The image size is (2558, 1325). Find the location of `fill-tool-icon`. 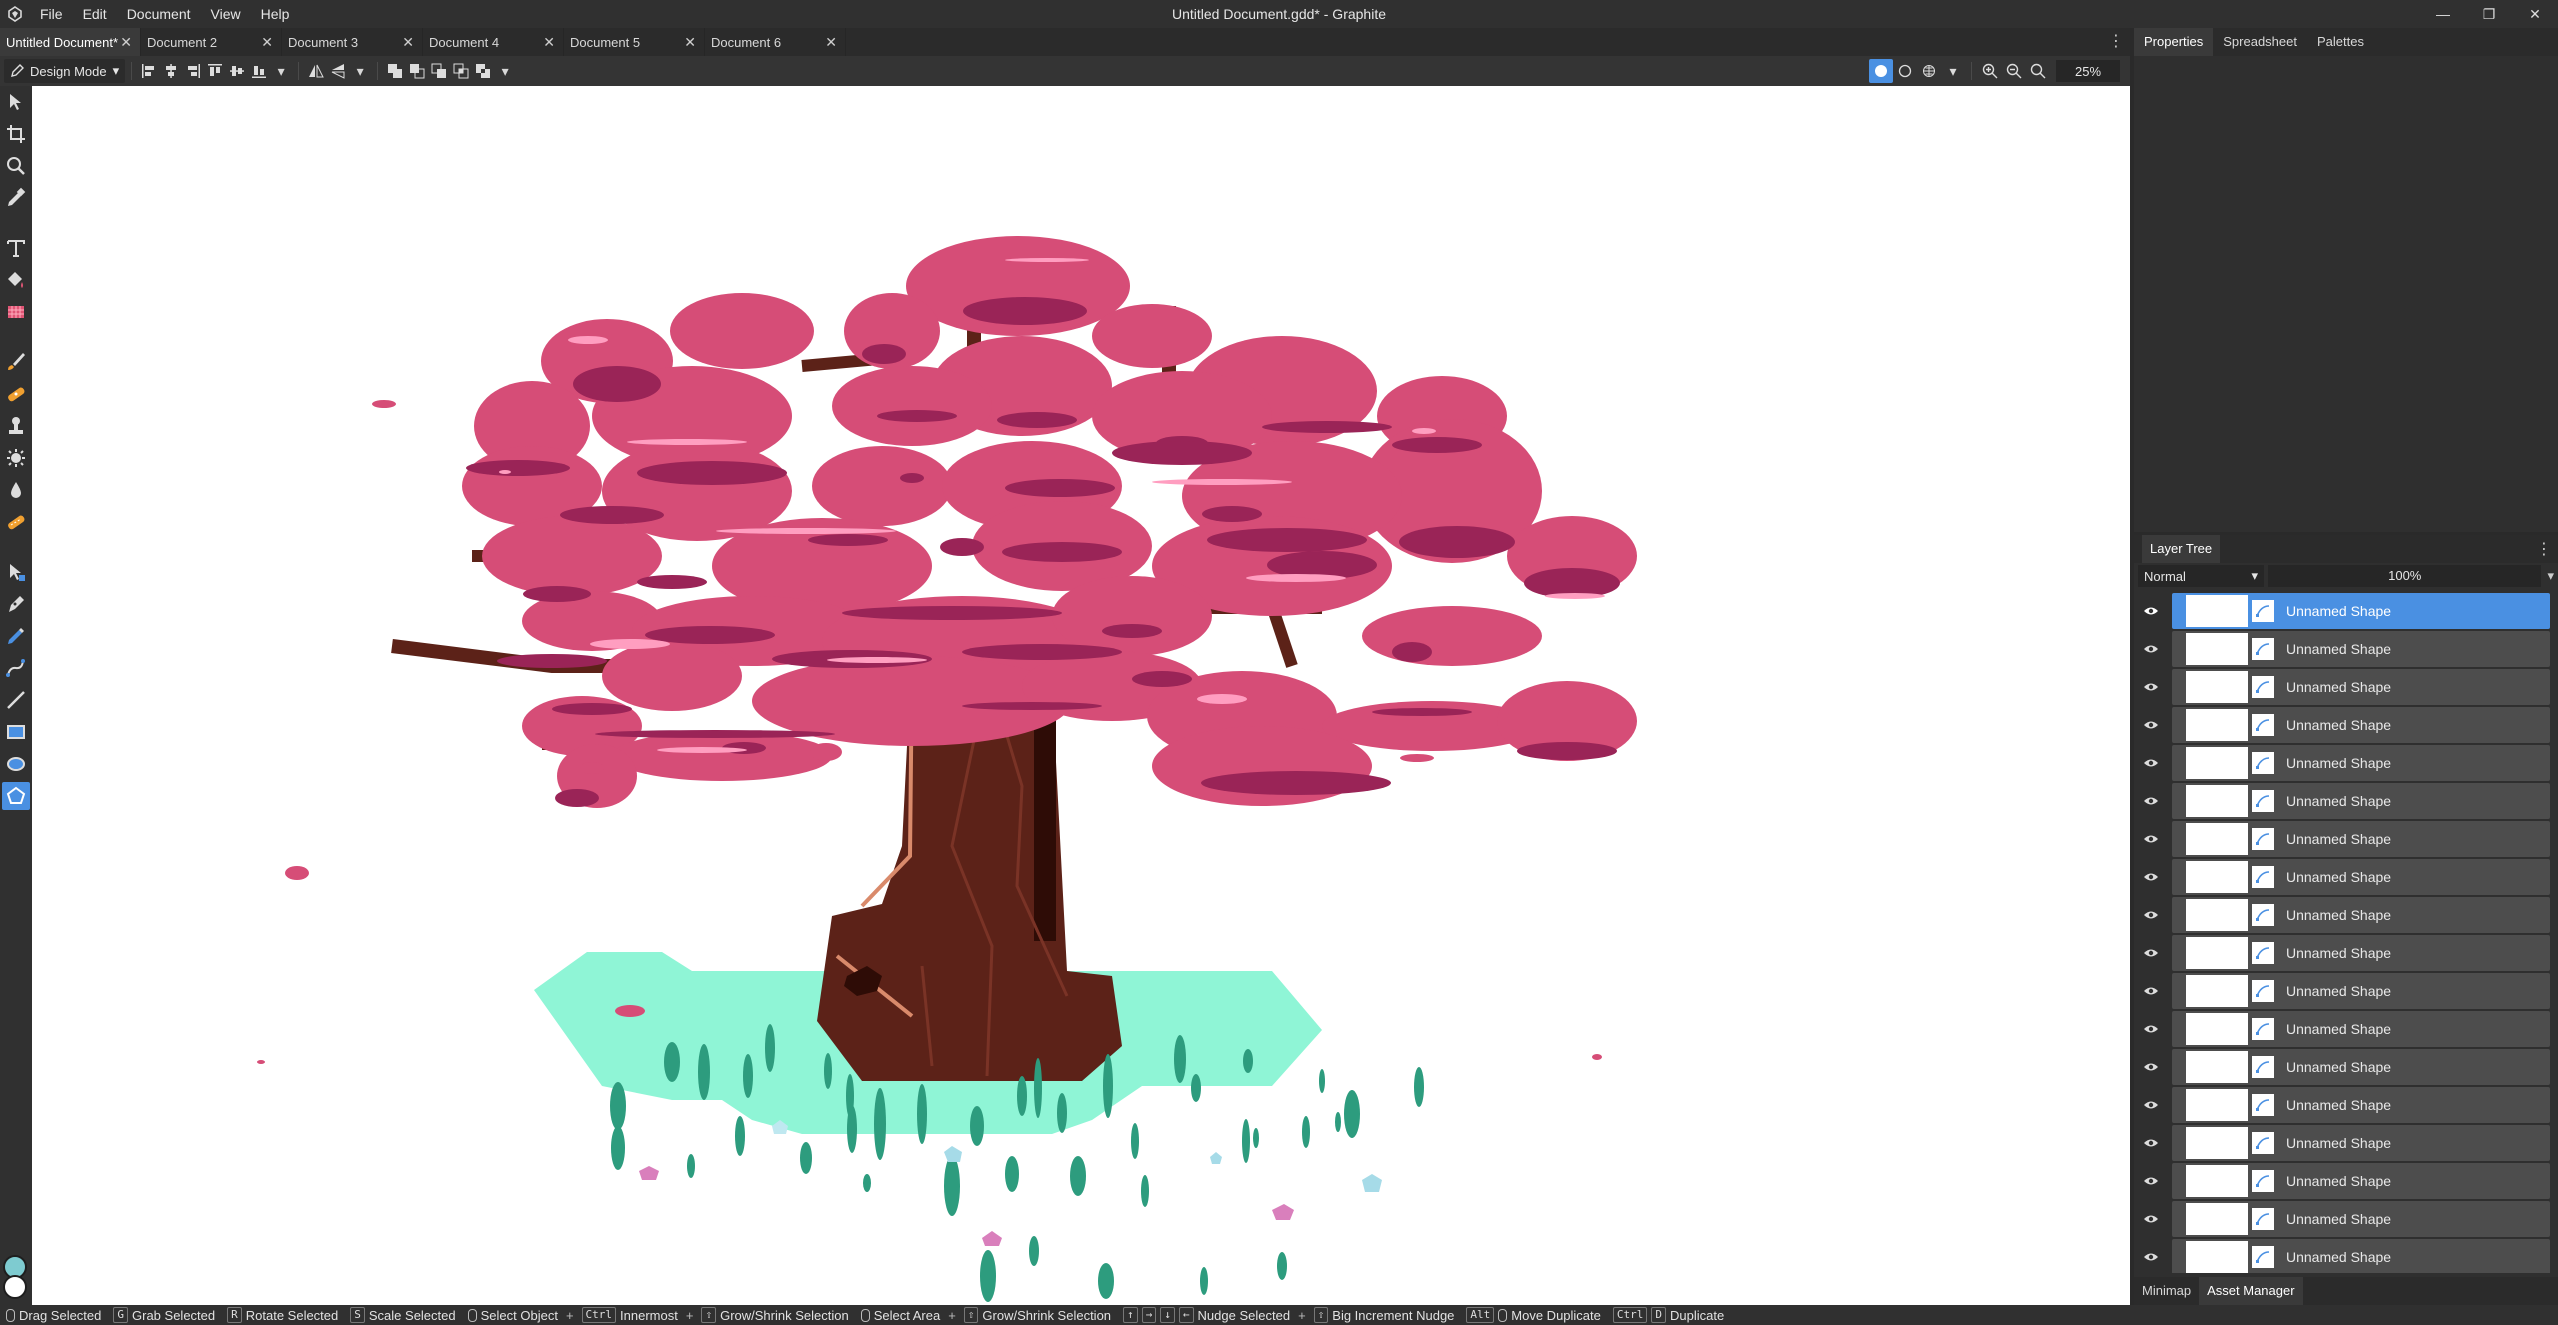

fill-tool-icon is located at coordinates (16, 280).